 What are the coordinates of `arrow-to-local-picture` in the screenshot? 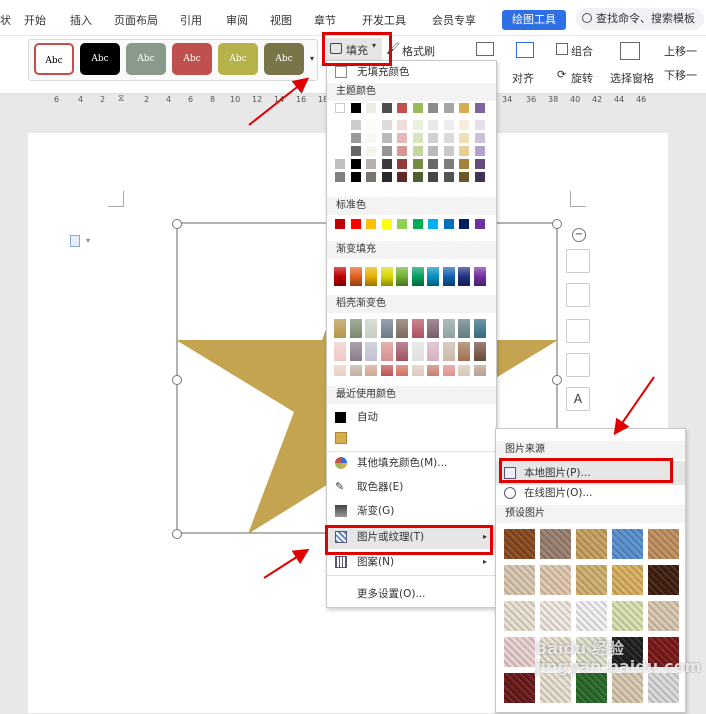 It's located at (634, 406).